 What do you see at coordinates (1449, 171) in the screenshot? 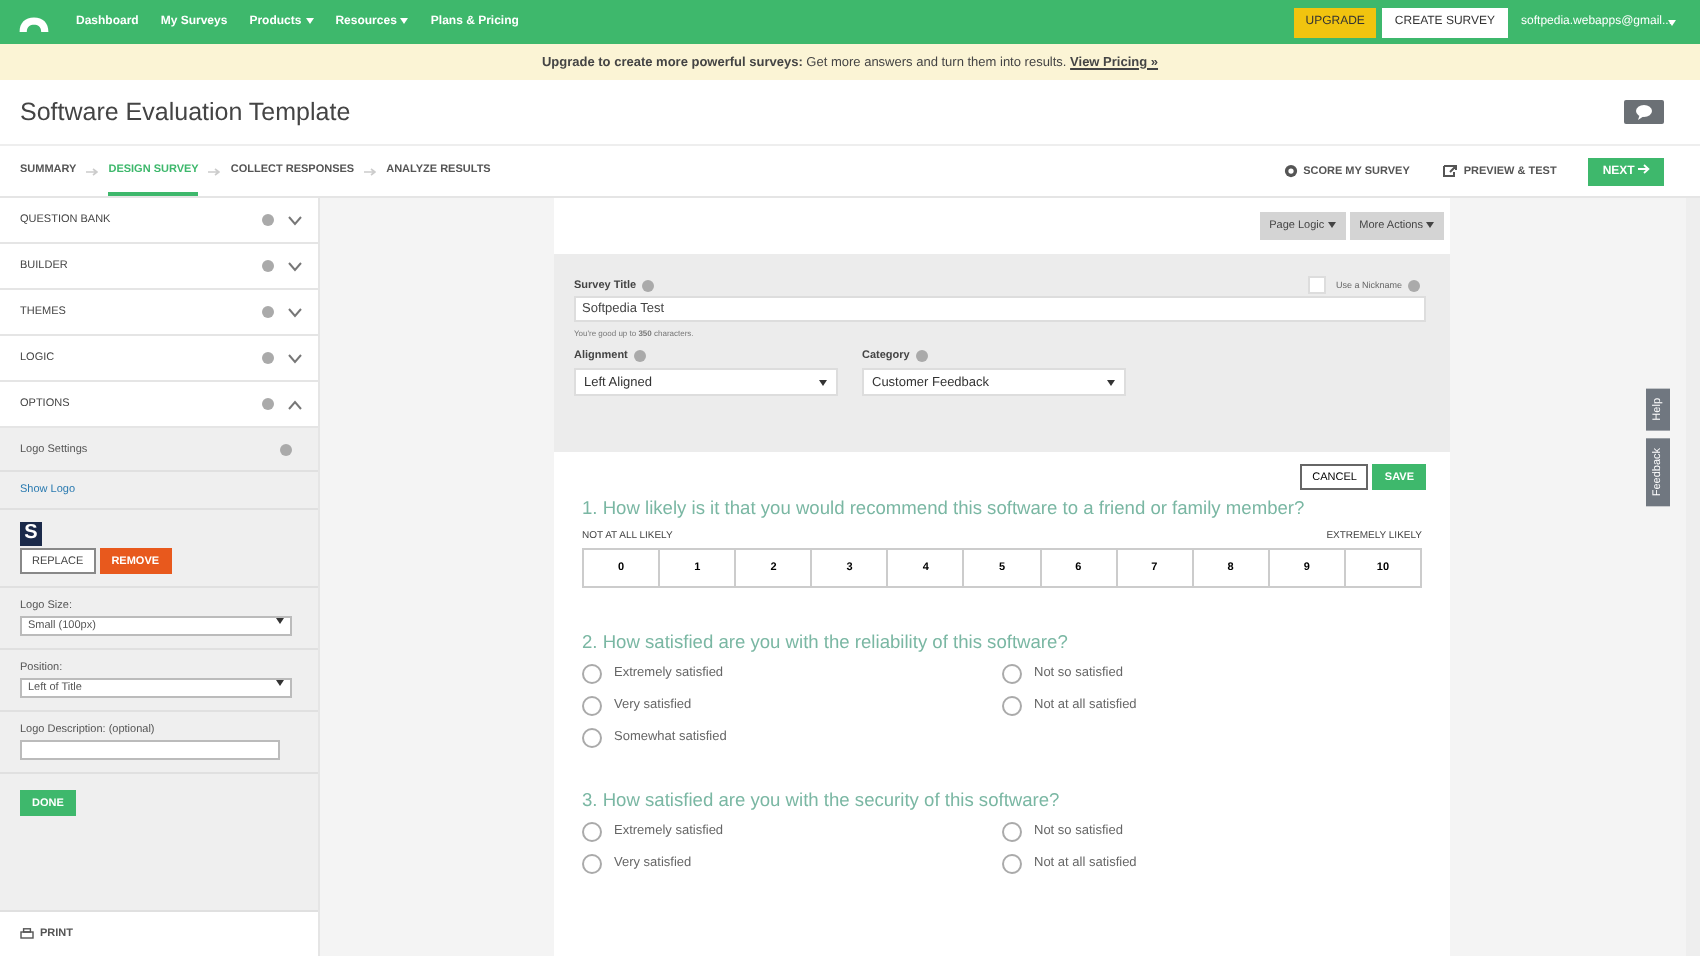
I see `external-link-icon` at bounding box center [1449, 171].